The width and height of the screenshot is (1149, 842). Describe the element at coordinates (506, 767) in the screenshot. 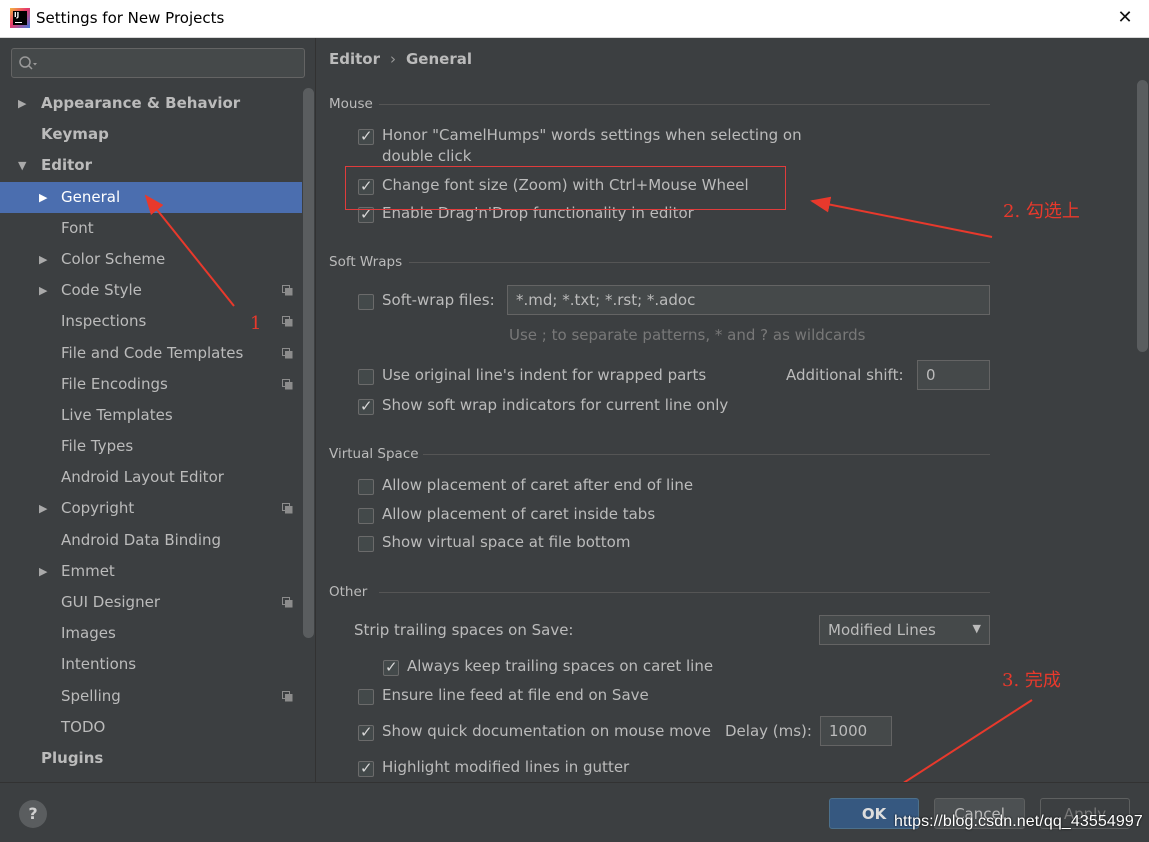

I see `highlight-modified-label: Highlight modified lines in gutter` at that location.